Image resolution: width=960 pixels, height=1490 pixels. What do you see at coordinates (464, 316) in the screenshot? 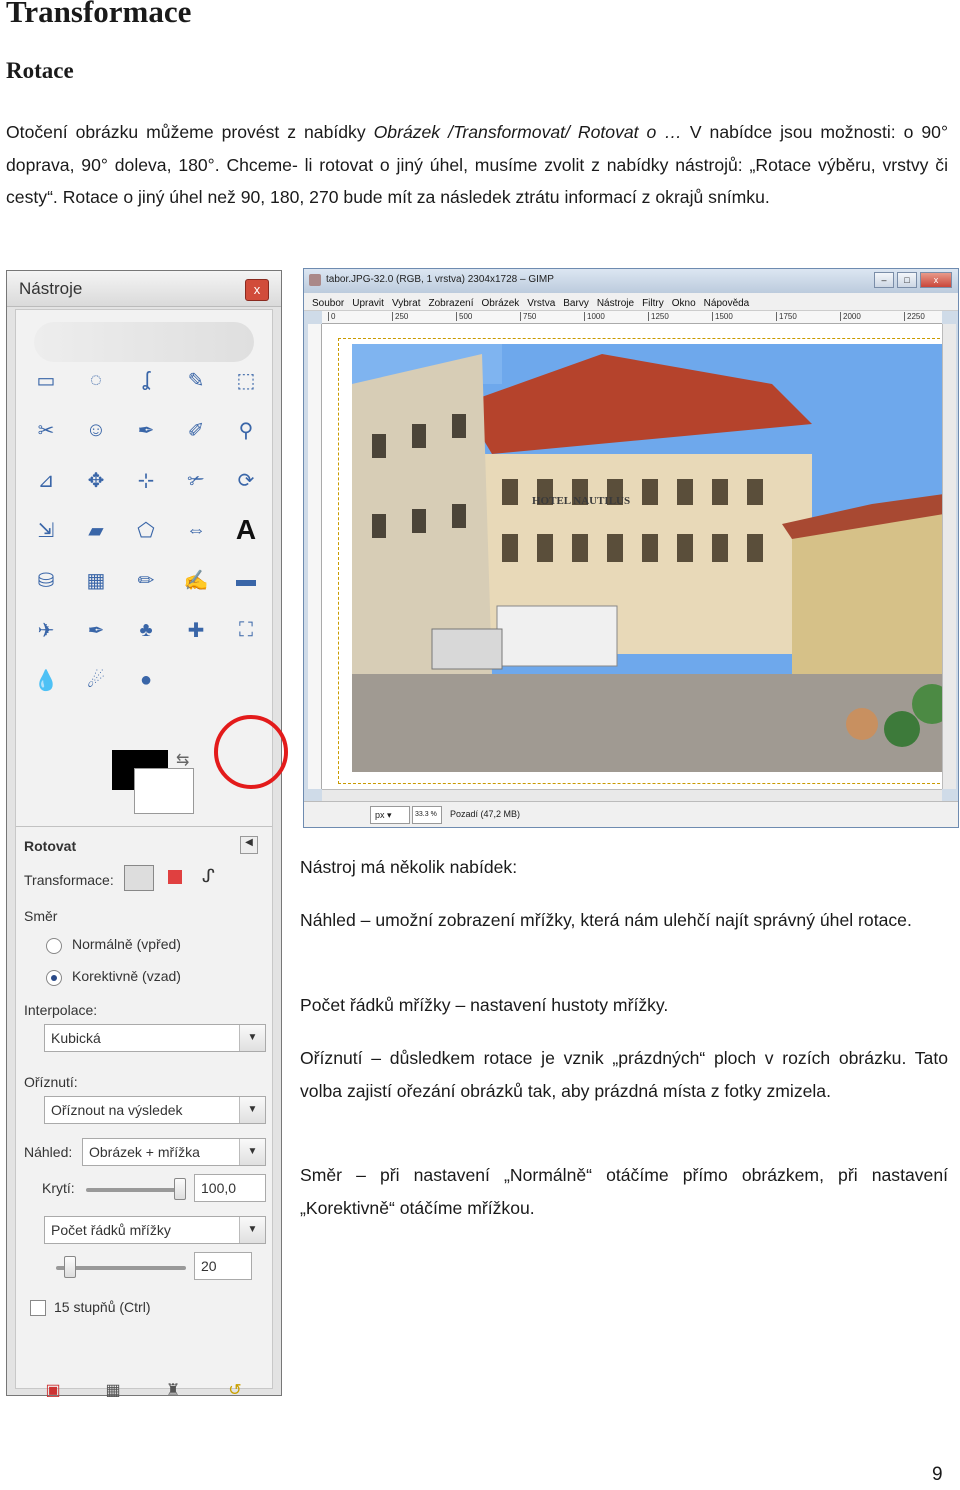
I see `ruler-tick: 500` at bounding box center [464, 316].